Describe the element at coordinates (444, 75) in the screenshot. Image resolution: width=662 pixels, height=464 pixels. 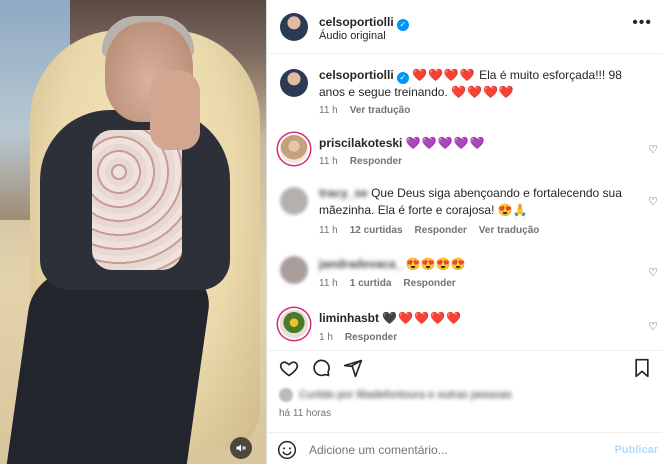
I see `caption-hearts: ❤️❤️❤️❤️` at that location.